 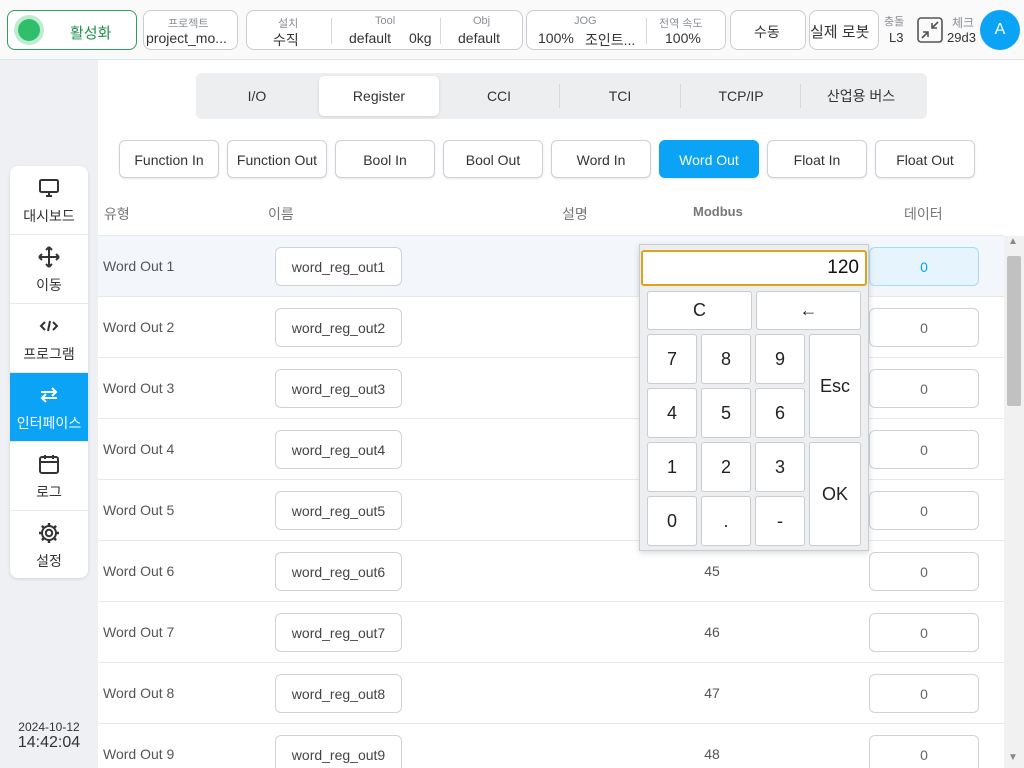 I want to click on ok-key: OK, so click(x=835, y=494).